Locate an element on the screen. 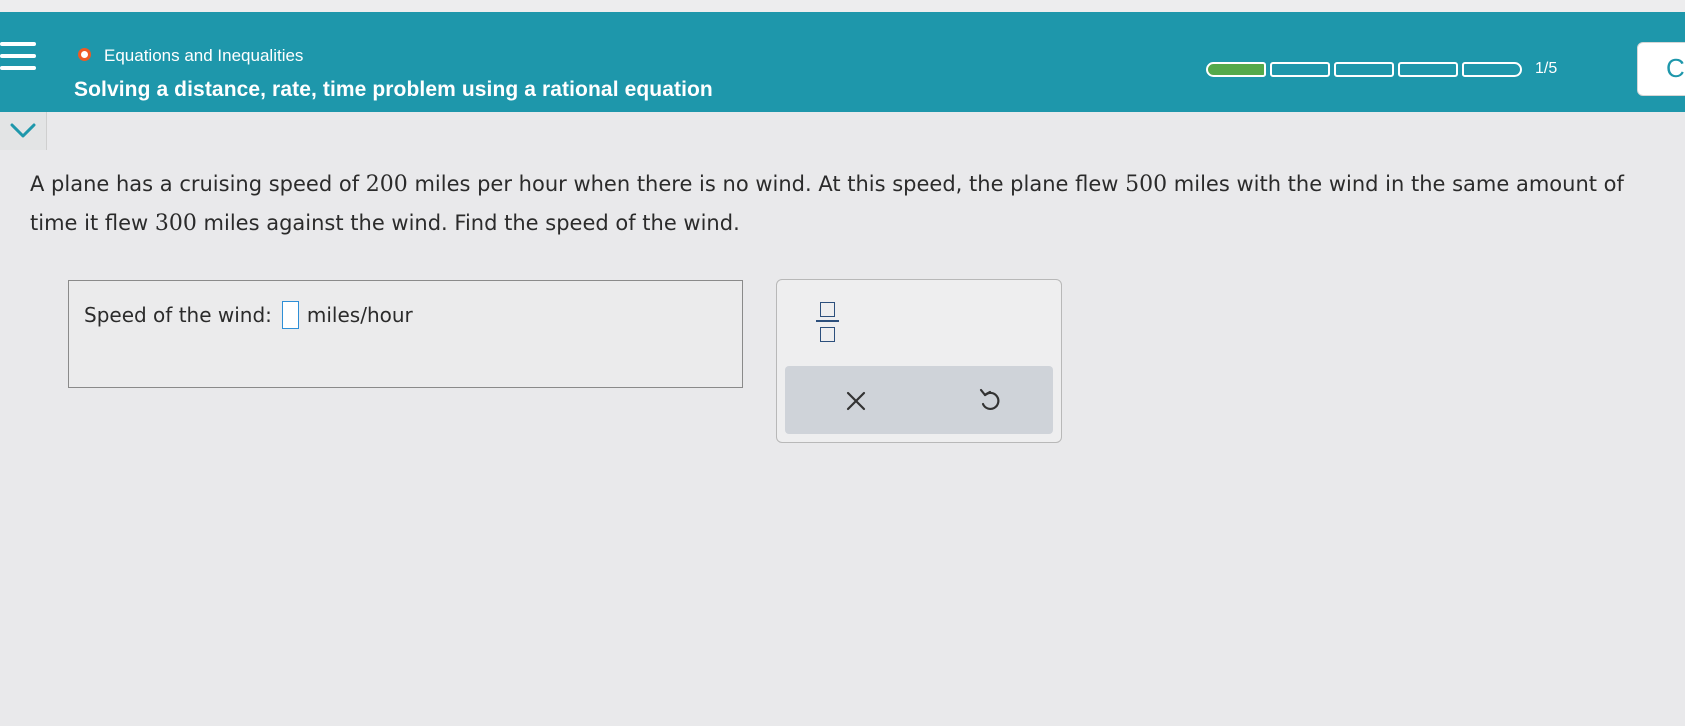  close-x-icon is located at coordinates (856, 401).